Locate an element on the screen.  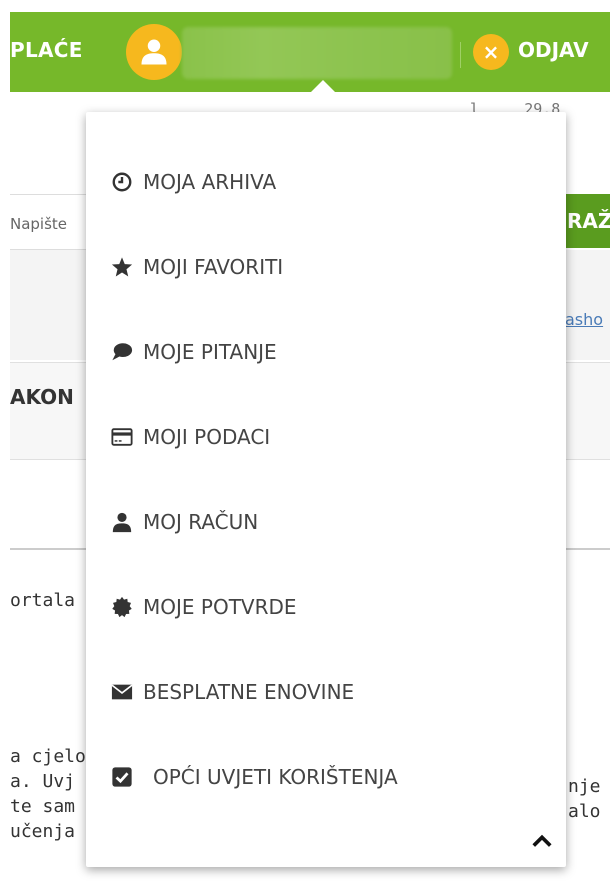
header-divider is located at coordinates (460, 55).